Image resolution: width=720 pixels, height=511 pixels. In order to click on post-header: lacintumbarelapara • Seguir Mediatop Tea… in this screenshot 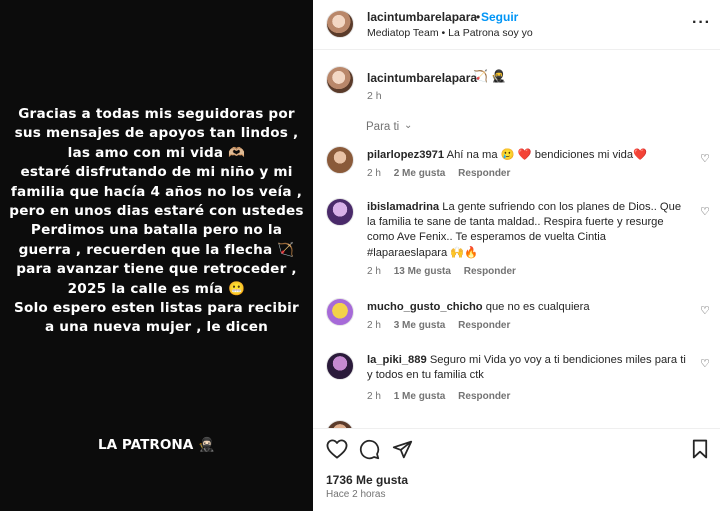, I will do `click(516, 25)`.